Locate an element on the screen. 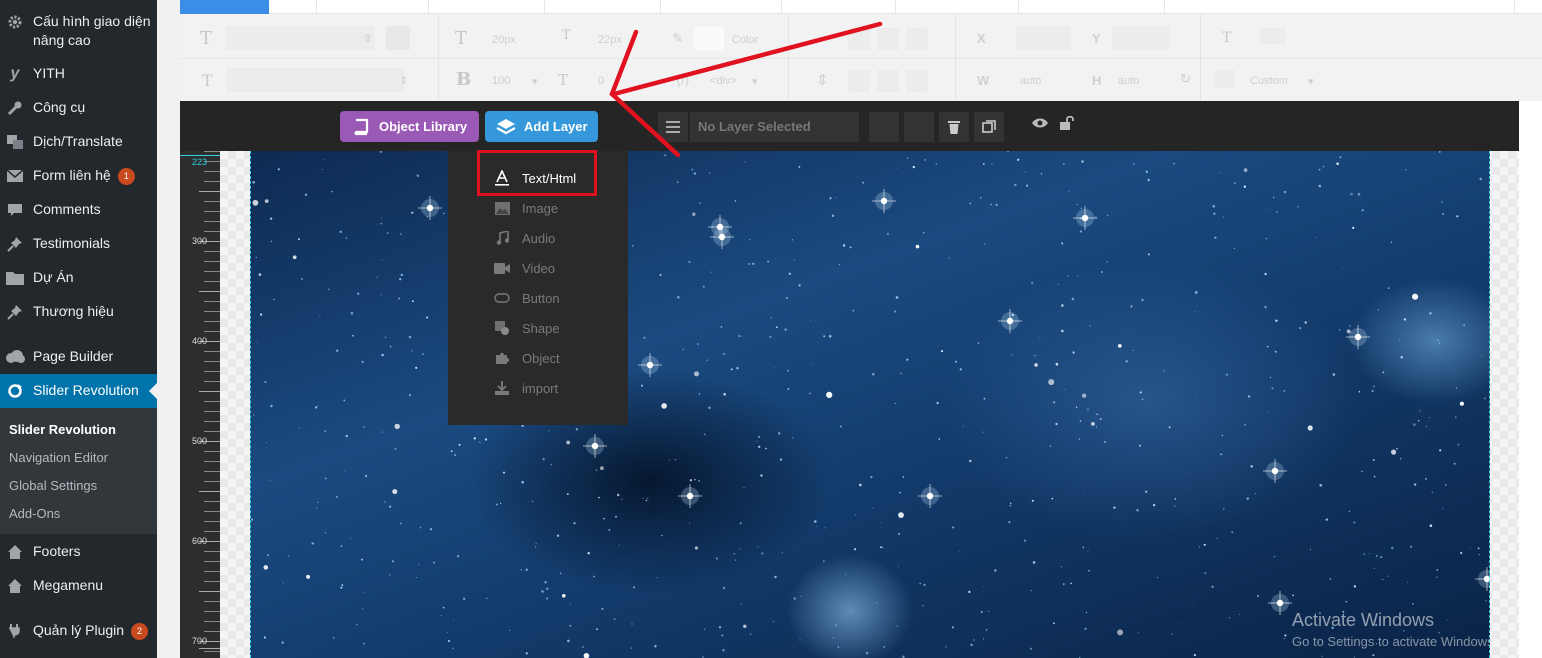  valign-top-icon is located at coordinates (859, 81).